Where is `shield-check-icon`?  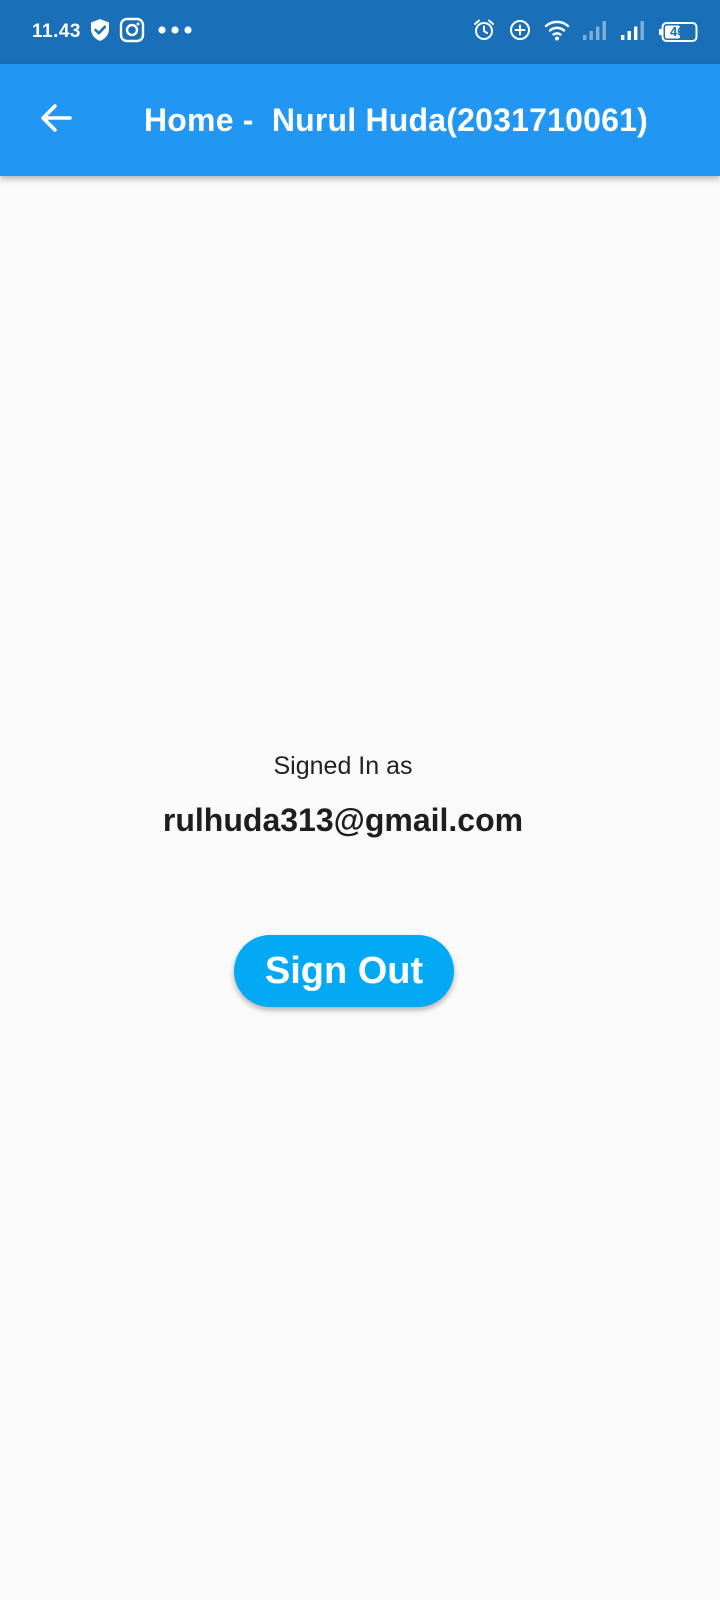
shield-check-icon is located at coordinates (100, 32).